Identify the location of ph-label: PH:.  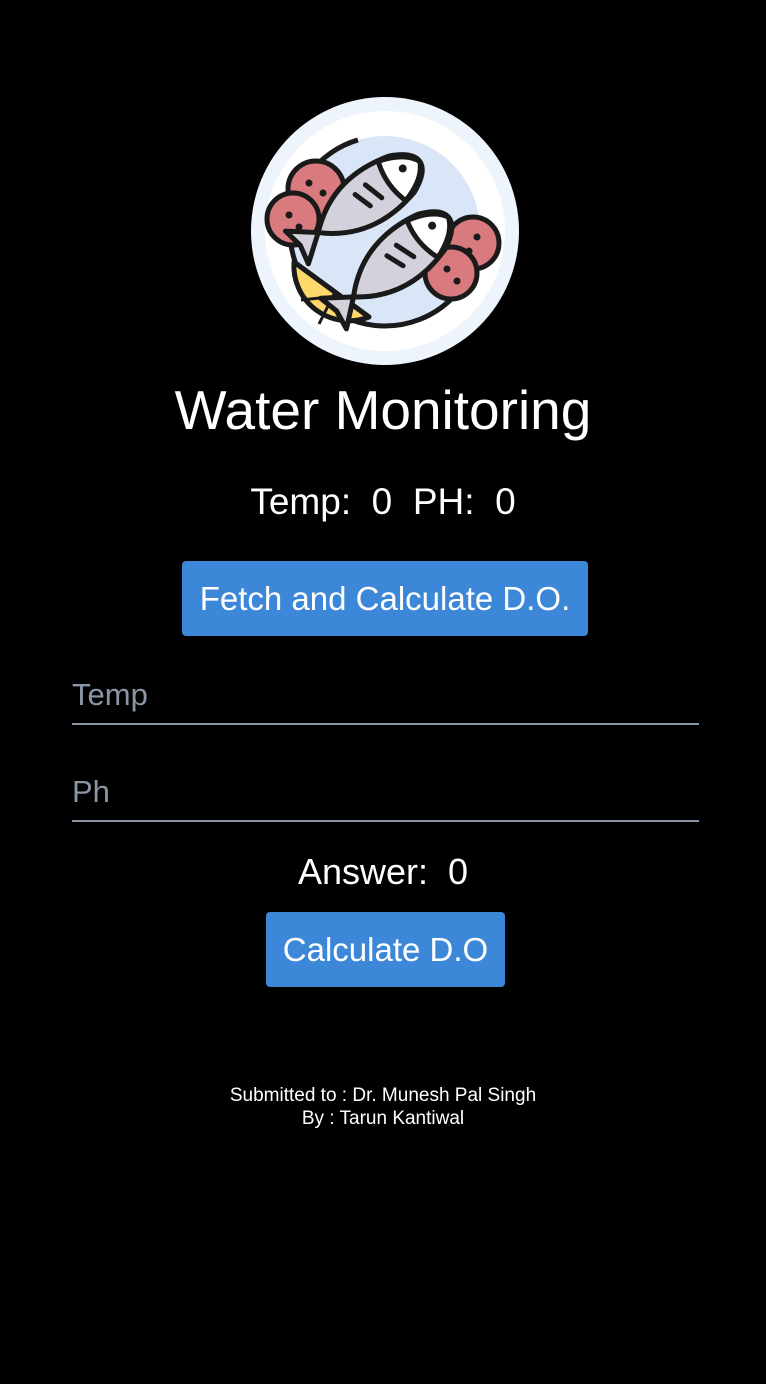
(443, 501).